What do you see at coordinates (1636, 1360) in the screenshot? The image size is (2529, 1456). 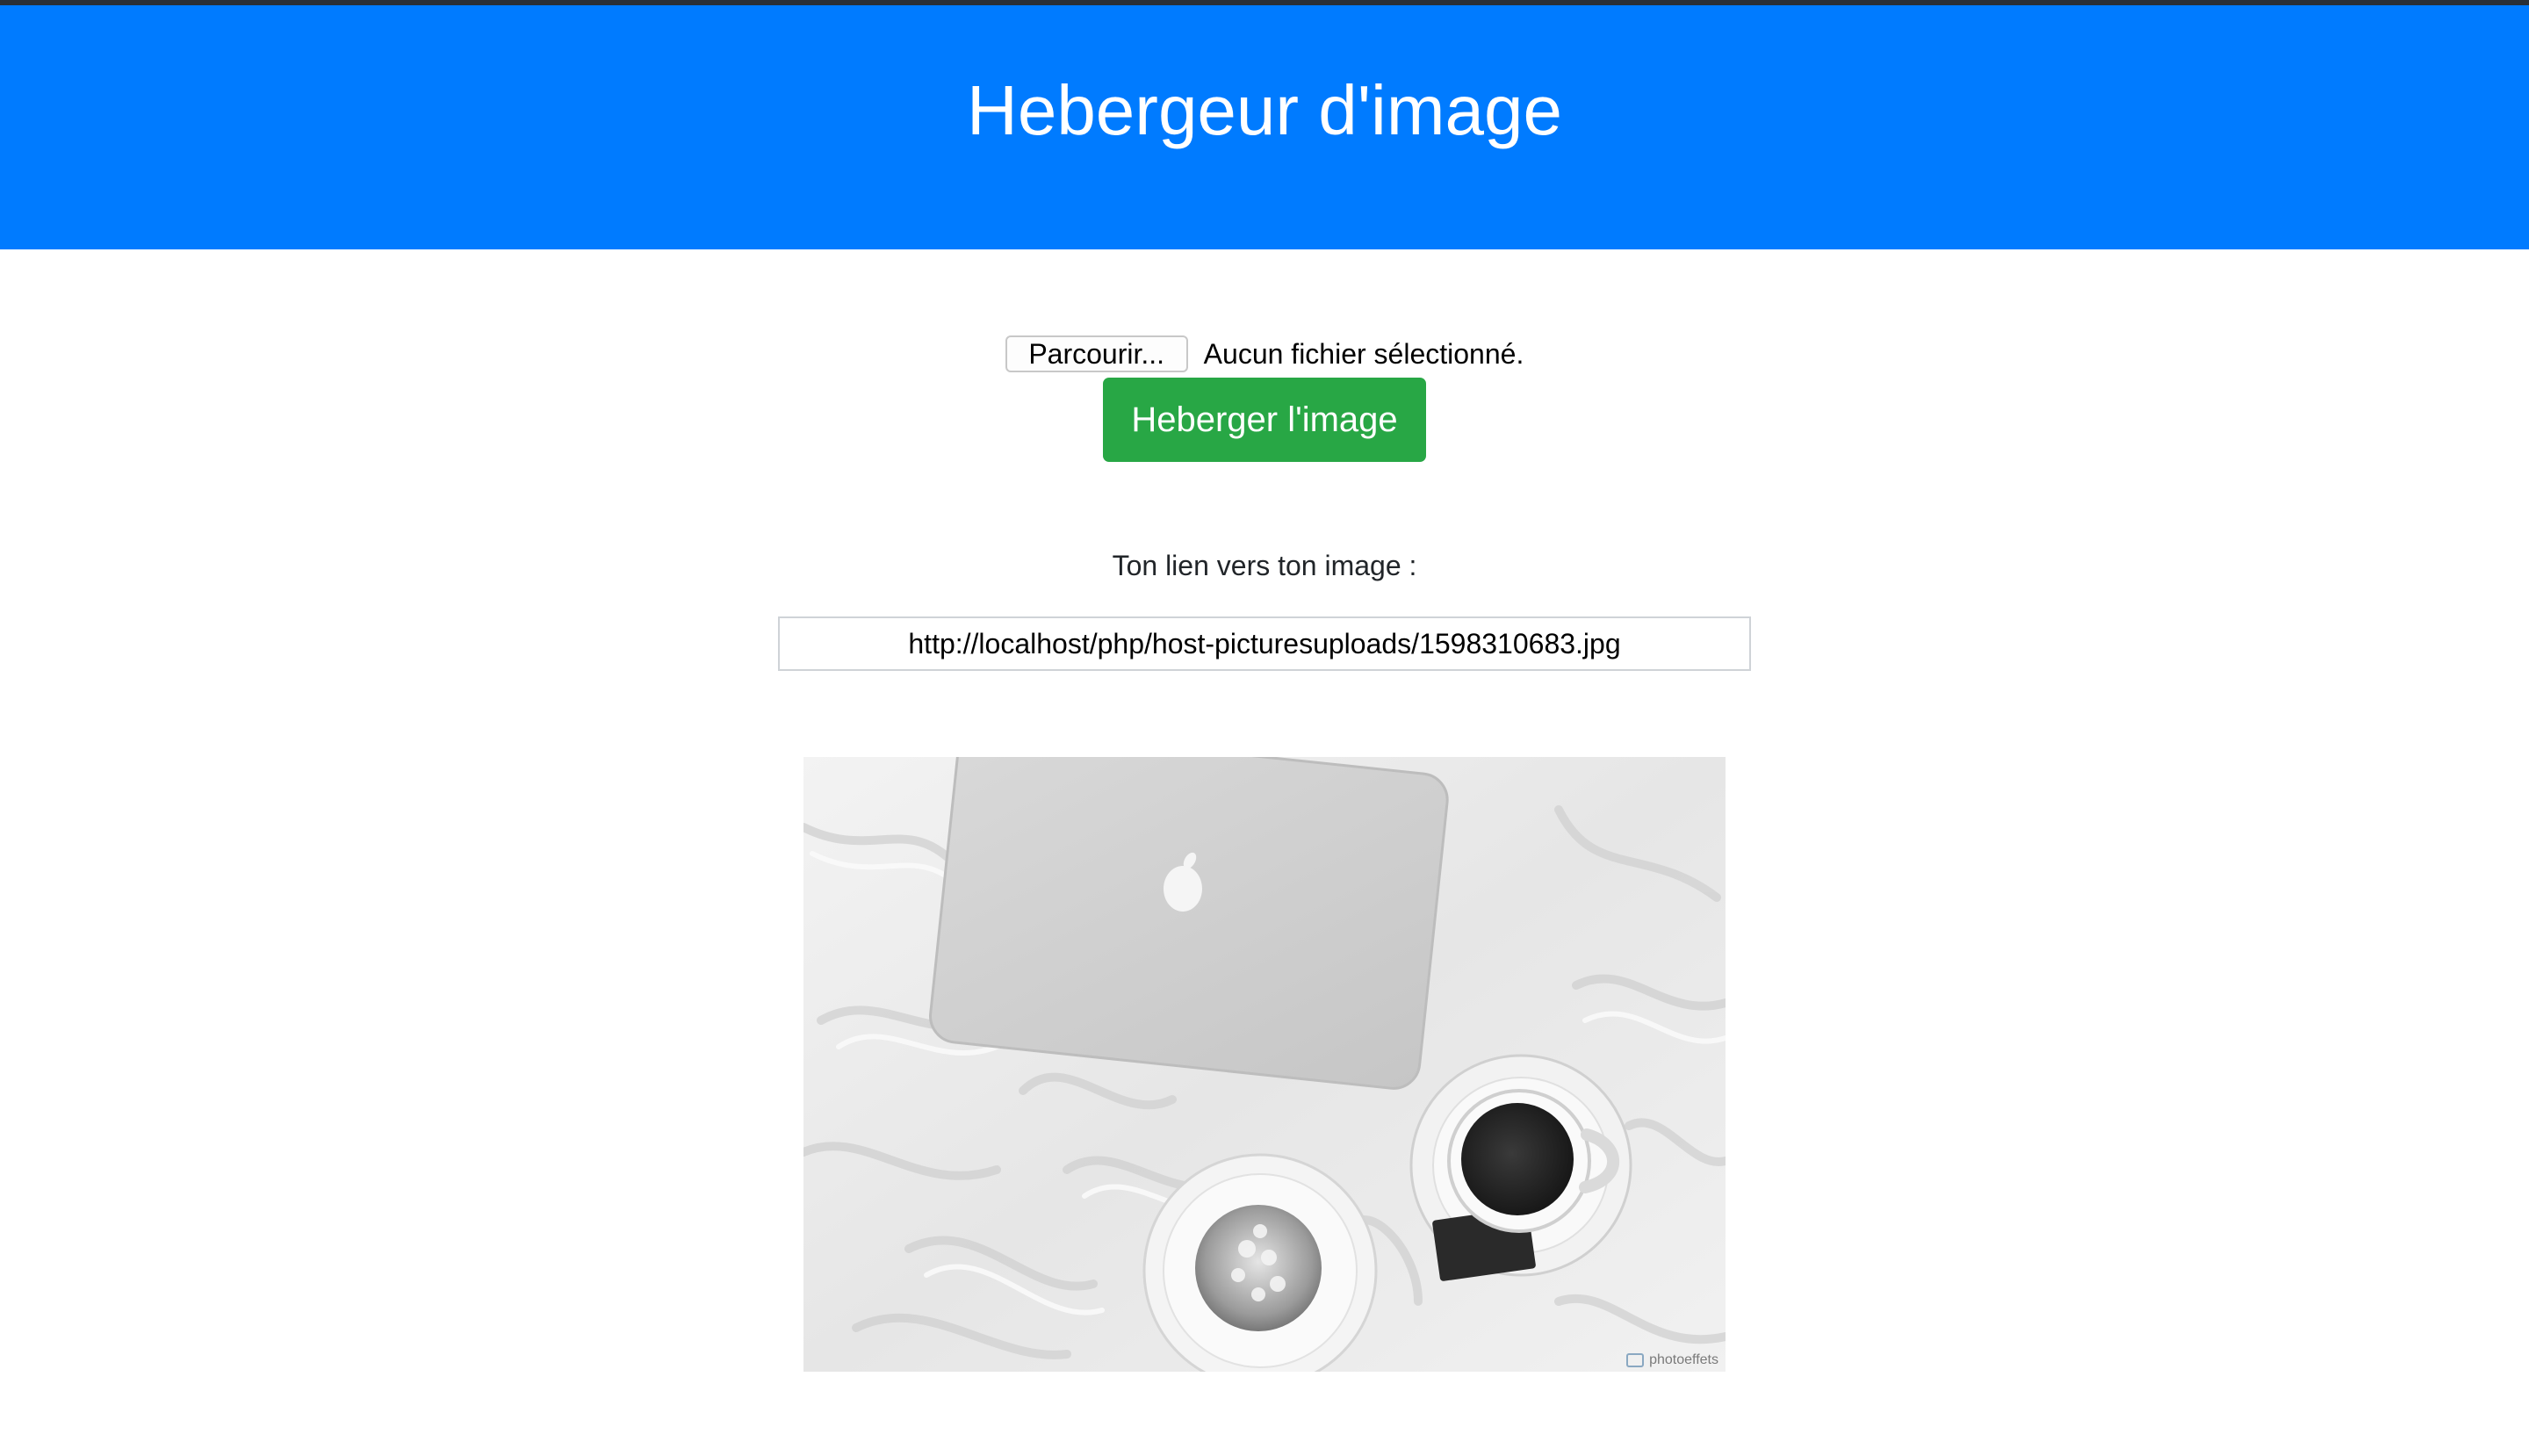 I see `camera-icon` at bounding box center [1636, 1360].